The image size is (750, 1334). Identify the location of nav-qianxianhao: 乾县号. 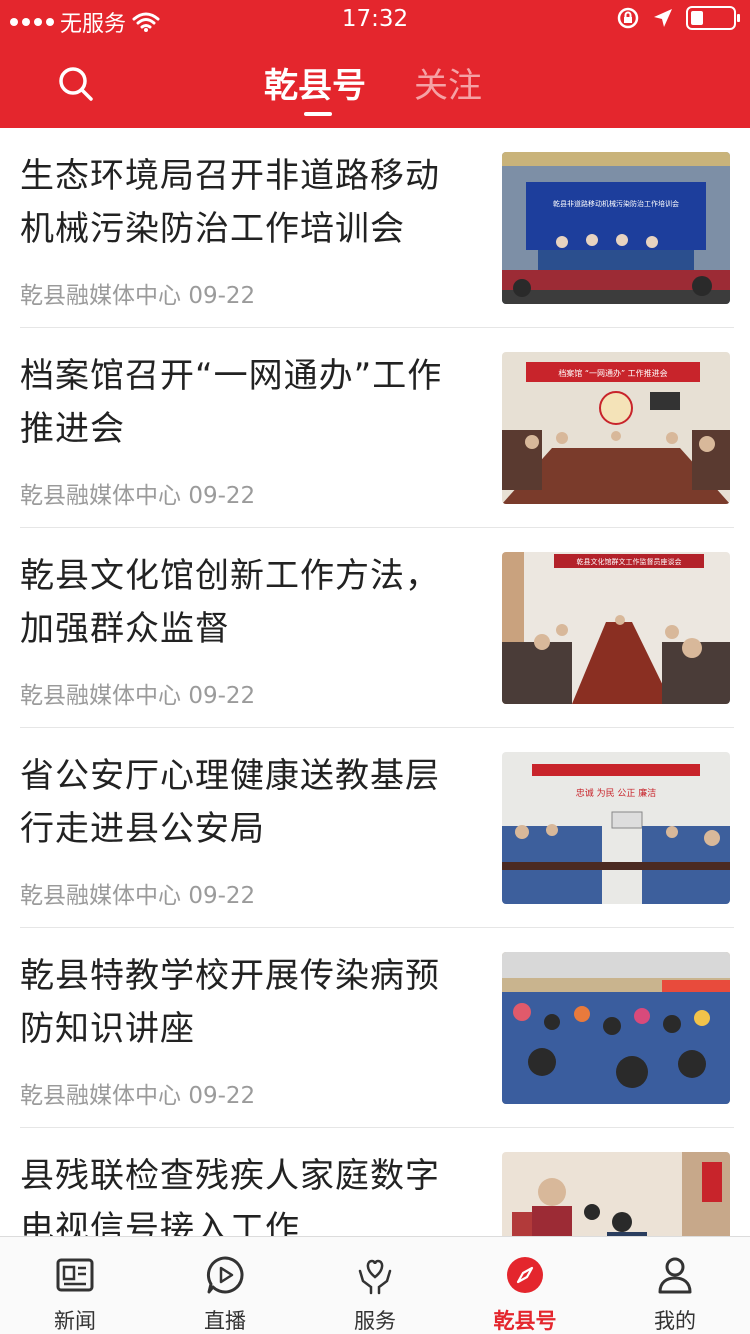
(525, 1285).